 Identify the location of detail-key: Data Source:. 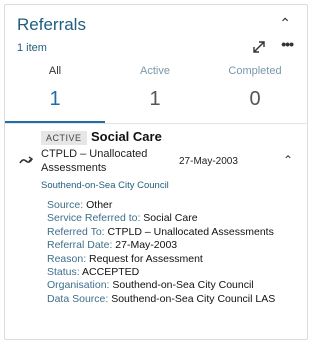
(78, 298).